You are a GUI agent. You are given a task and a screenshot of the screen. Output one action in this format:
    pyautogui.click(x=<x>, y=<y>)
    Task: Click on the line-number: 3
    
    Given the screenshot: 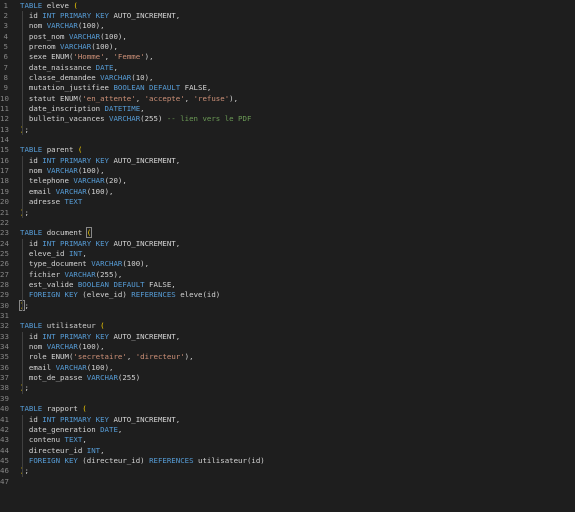 What is the action you would take?
    pyautogui.click(x=5, y=26)
    